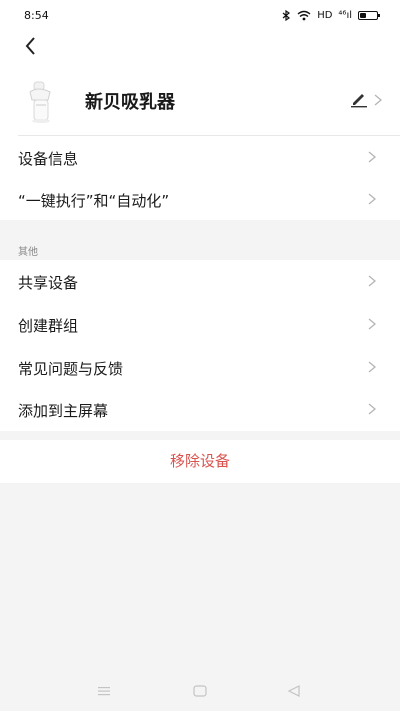  I want to click on device-name: 新贝吸乳器, so click(130, 102).